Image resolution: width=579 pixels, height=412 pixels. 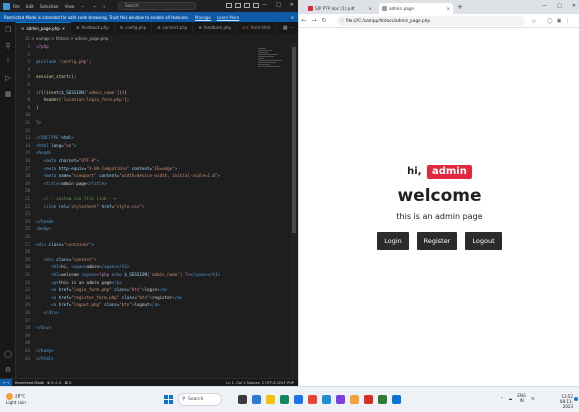 I want to click on code-line: 2, so click(x=26, y=54).